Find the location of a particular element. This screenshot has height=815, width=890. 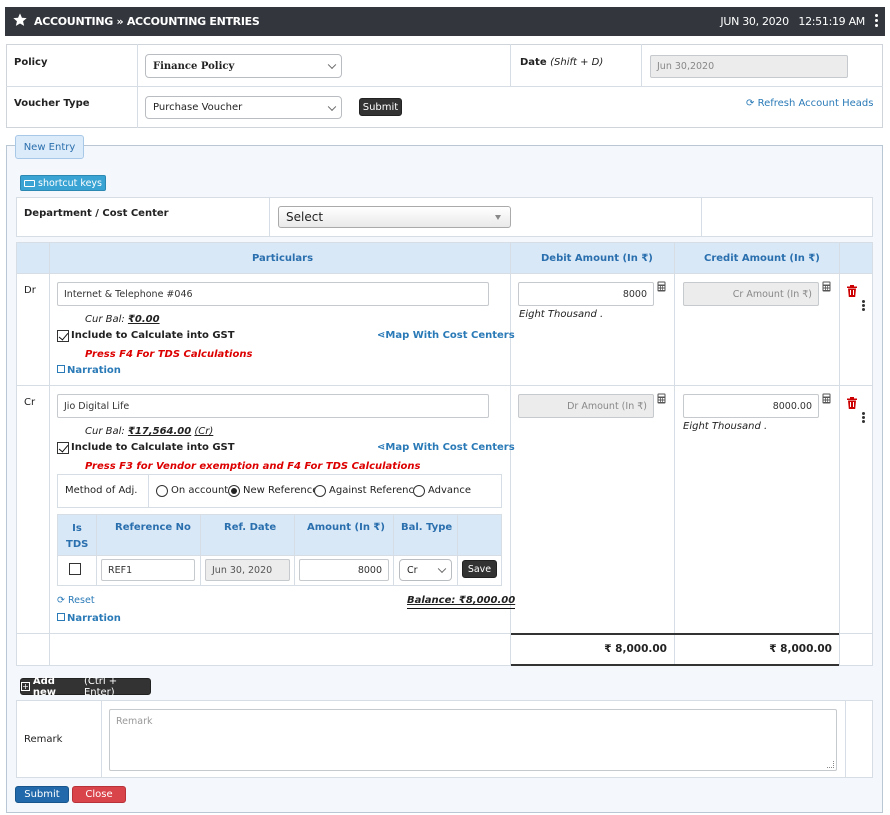

narration-text: Narration is located at coordinates (94, 370).